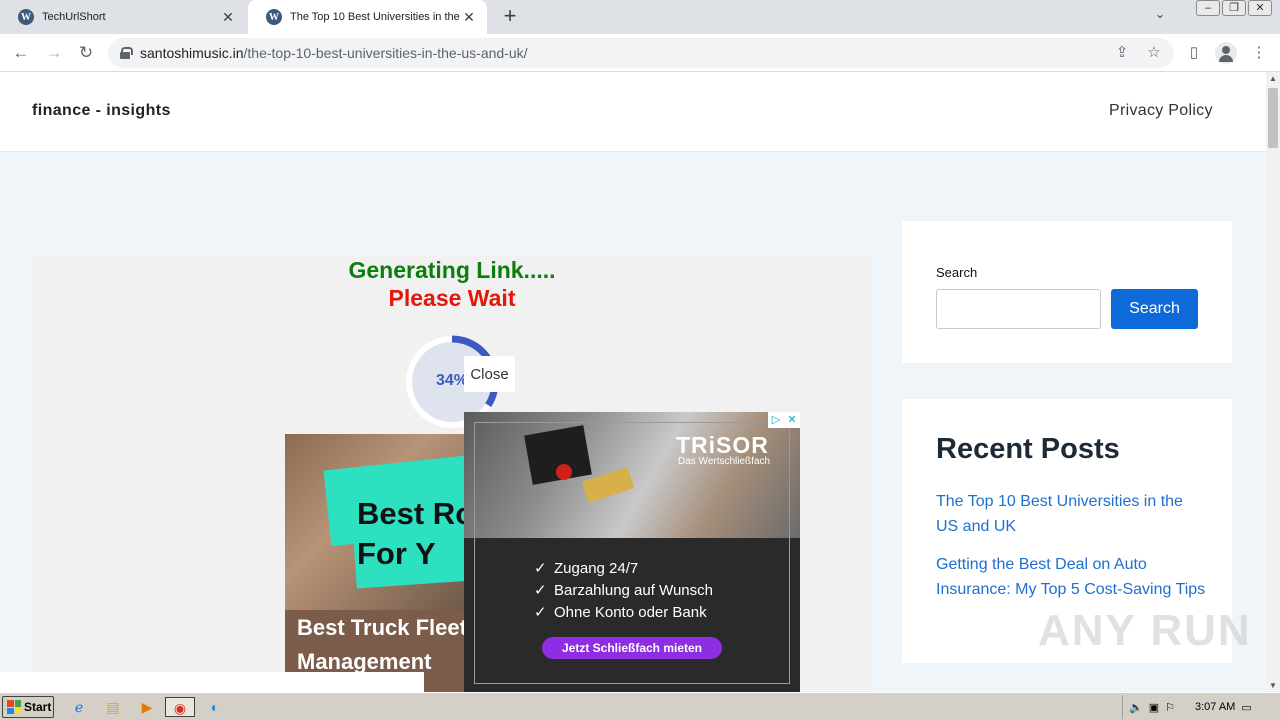 The height and width of the screenshot is (720, 1280). What do you see at coordinates (212, 682) in the screenshot?
I see `bottom-white-strip` at bounding box center [212, 682].